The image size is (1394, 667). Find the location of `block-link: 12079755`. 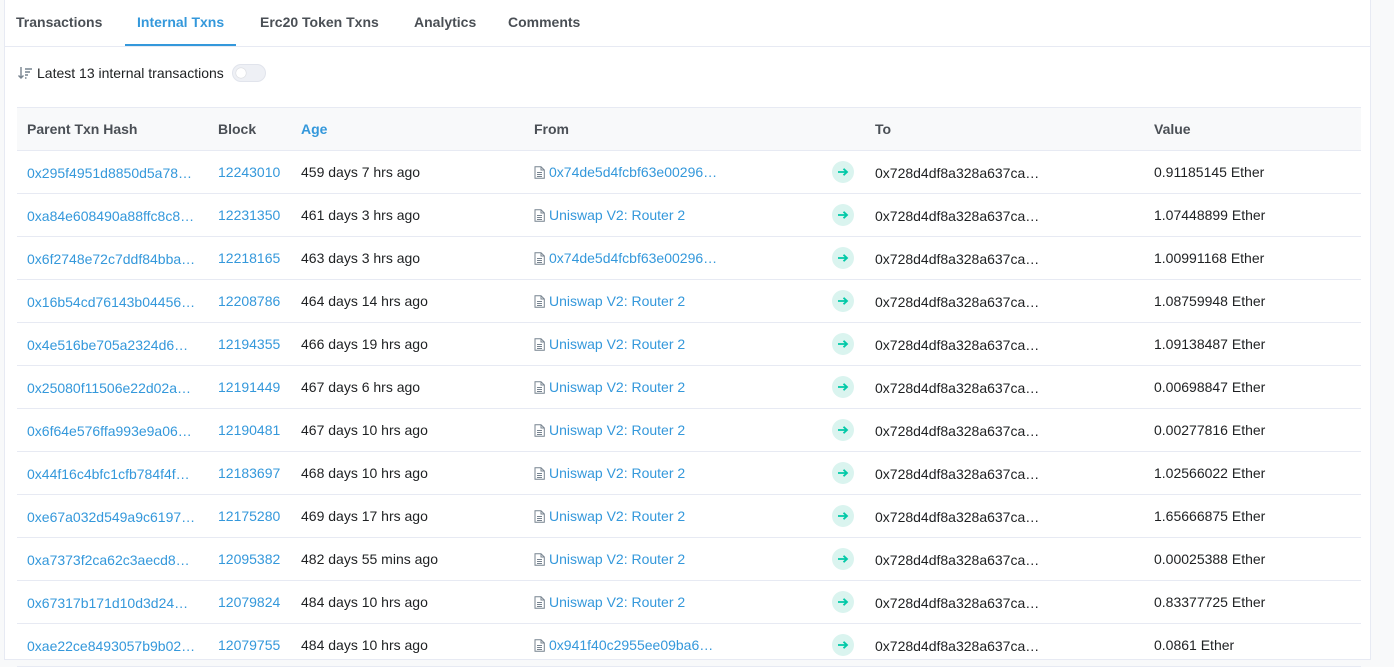

block-link: 12079755 is located at coordinates (249, 645).